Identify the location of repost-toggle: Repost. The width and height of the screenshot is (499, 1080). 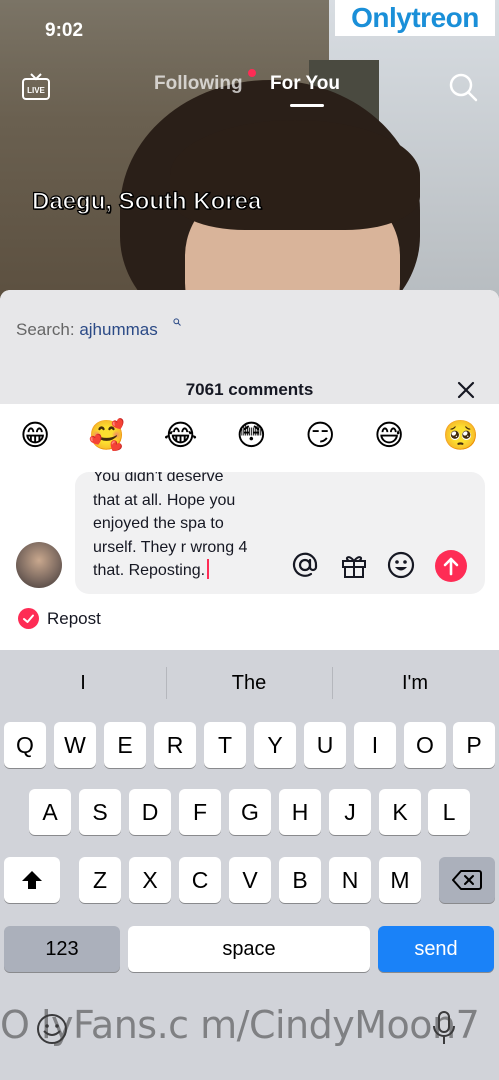
(59, 618).